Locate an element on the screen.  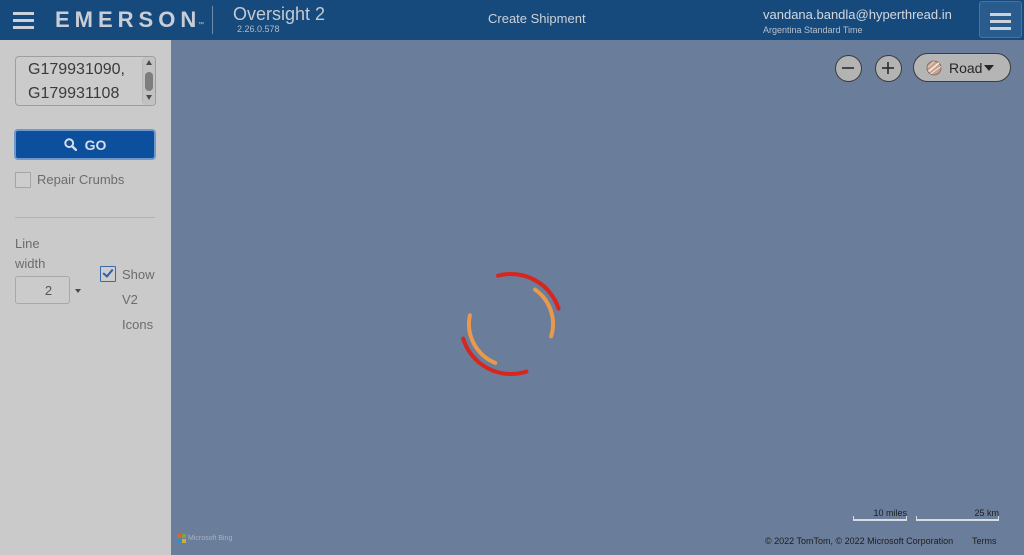
trademark-symbol: ™ is located at coordinates (201, 25).